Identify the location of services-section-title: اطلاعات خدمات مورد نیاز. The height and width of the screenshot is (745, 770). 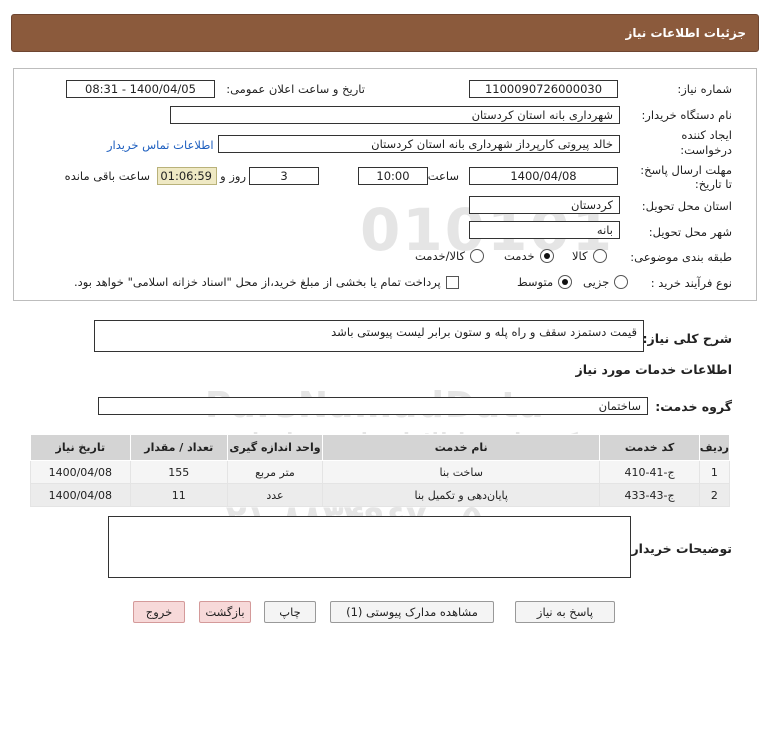
(654, 369).